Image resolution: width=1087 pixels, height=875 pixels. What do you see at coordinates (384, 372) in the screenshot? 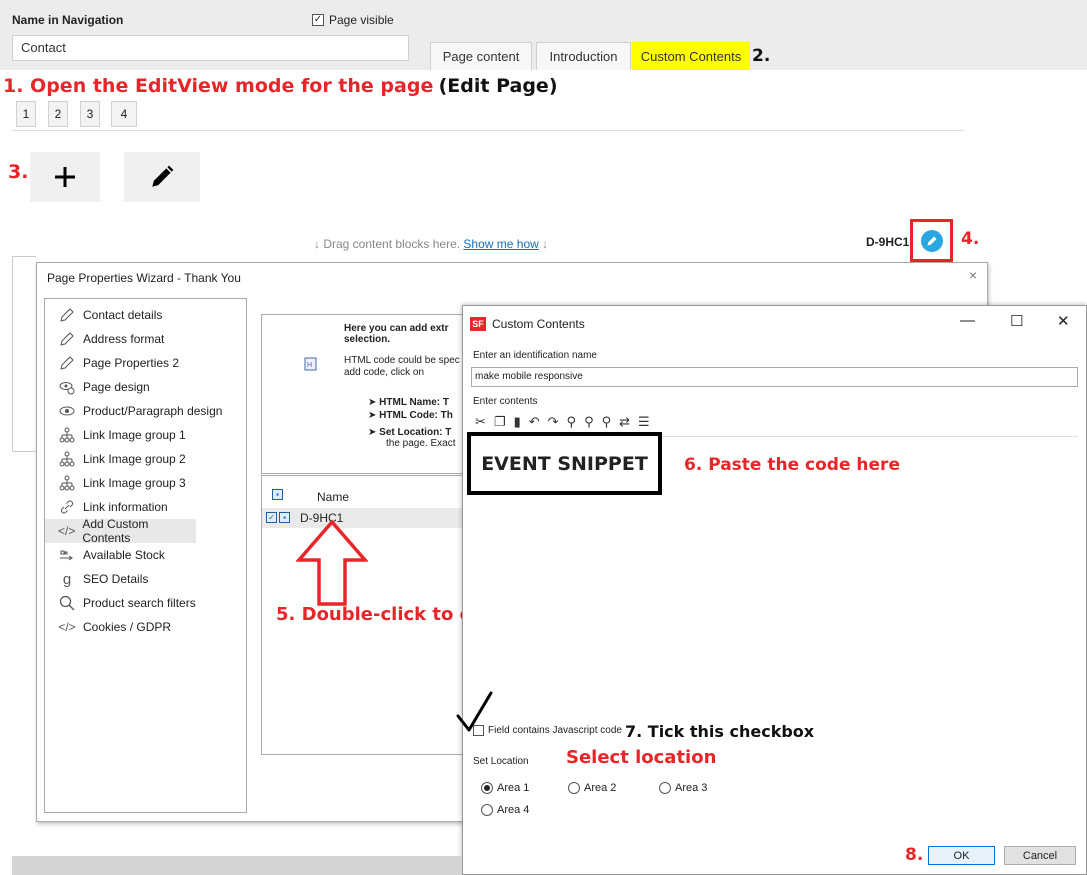
I see `info-line-2: add code, click on` at bounding box center [384, 372].